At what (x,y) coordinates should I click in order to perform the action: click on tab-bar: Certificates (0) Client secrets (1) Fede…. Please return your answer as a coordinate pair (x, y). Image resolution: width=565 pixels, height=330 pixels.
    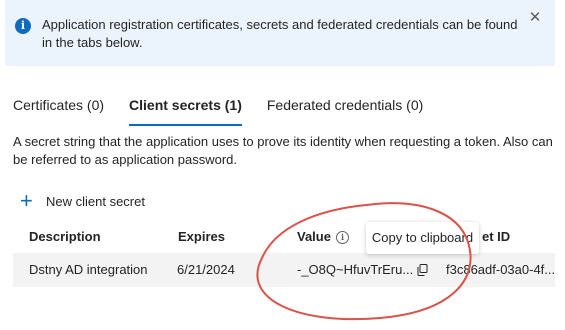
    Looking at the image, I should click on (230, 109).